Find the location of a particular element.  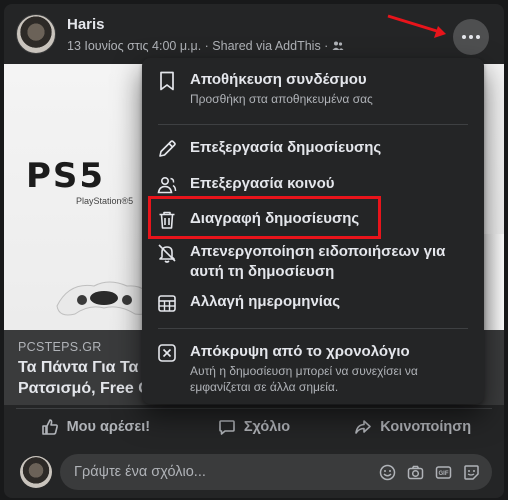

ps5-subtitle: PlayStation®5 is located at coordinates (105, 201).